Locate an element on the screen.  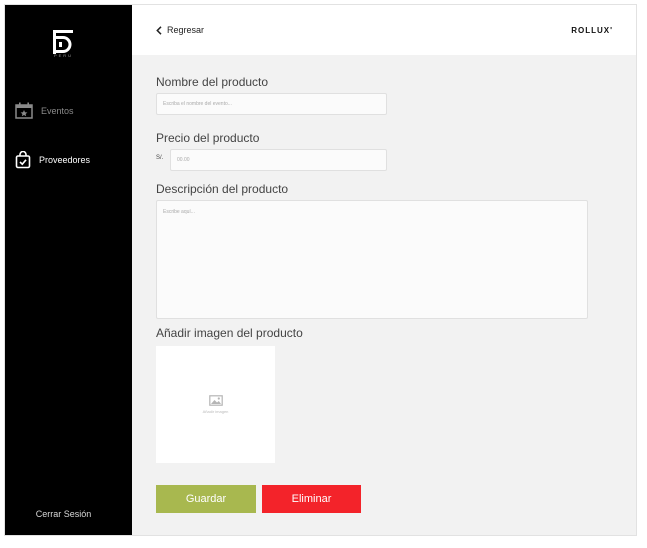
sidebar-item-proveedores: Proveedores is located at coordinates (52, 160).